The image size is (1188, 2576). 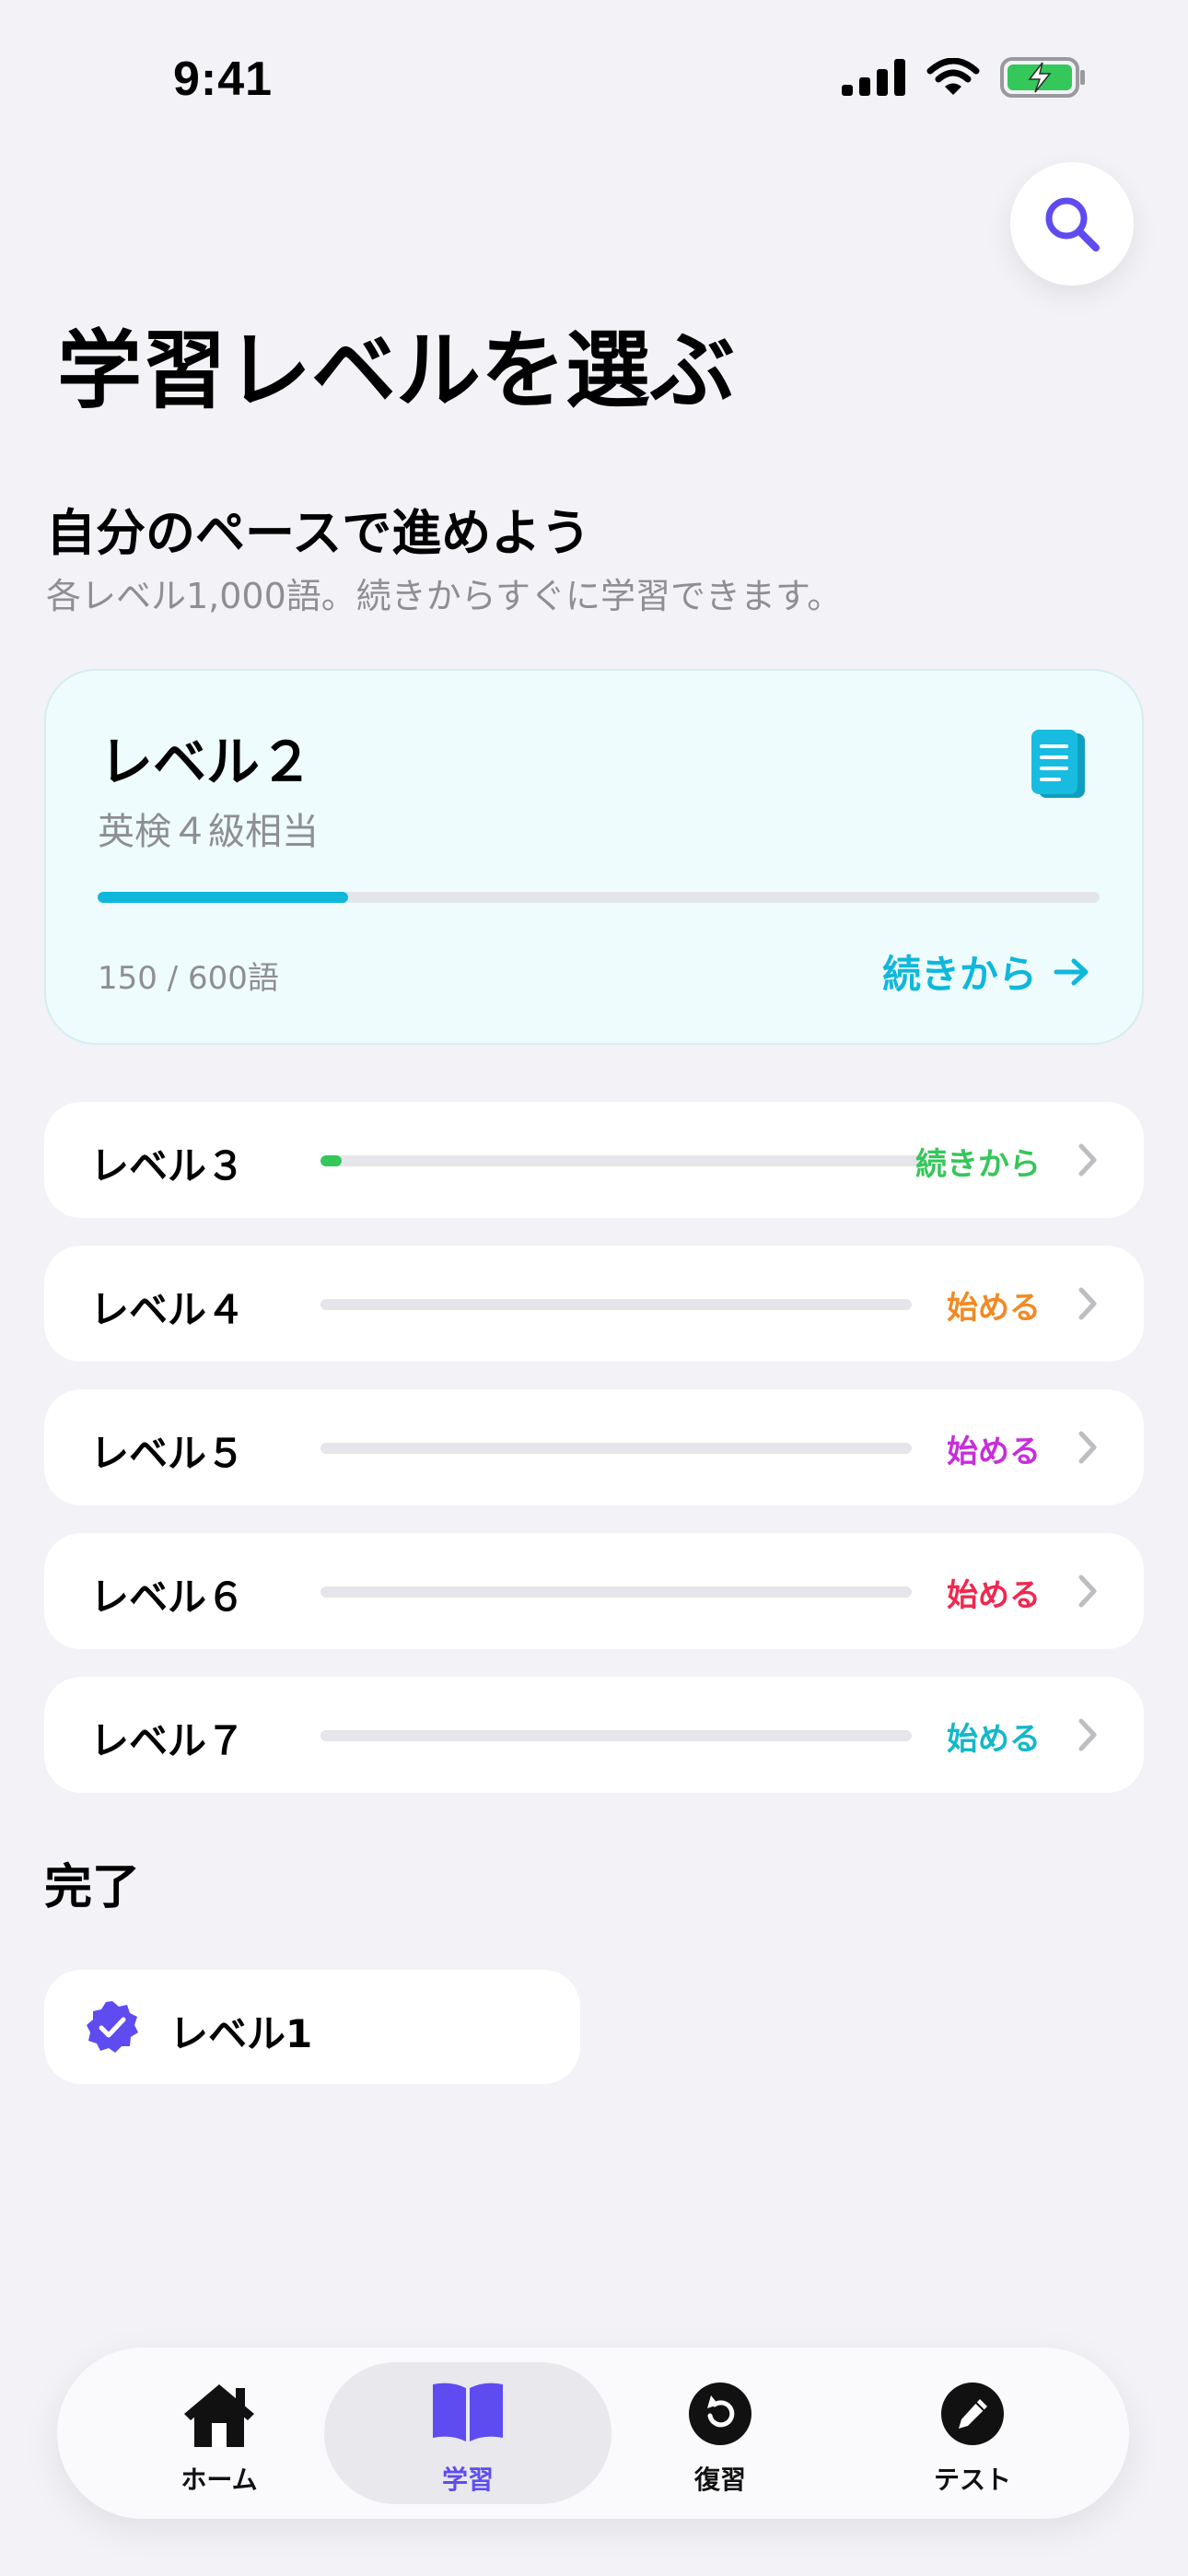 What do you see at coordinates (720, 2414) in the screenshot?
I see `review-icon` at bounding box center [720, 2414].